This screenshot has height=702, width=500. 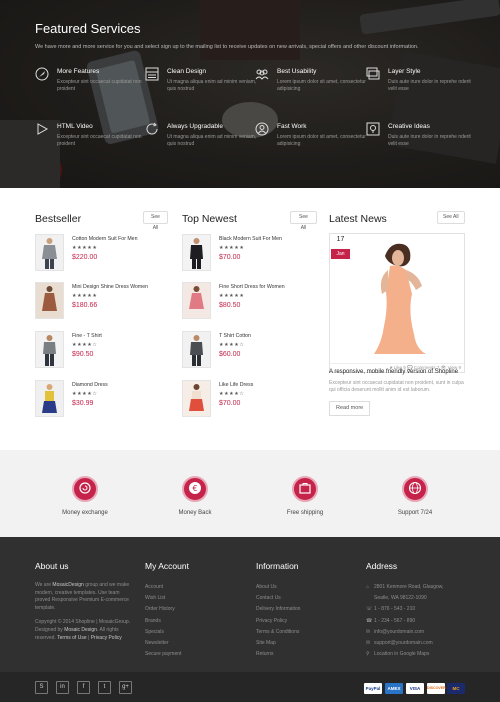 What do you see at coordinates (62, 687) in the screenshot?
I see `linkedin-icon: in` at bounding box center [62, 687].